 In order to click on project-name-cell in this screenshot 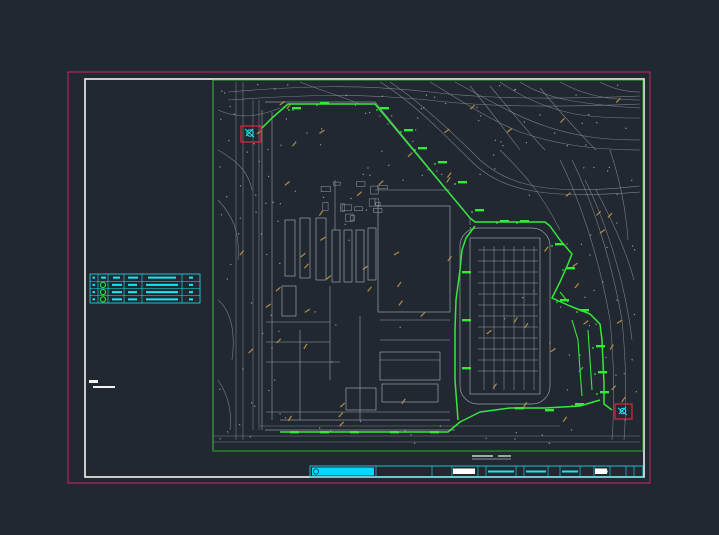, I will do `click(343, 471)`.